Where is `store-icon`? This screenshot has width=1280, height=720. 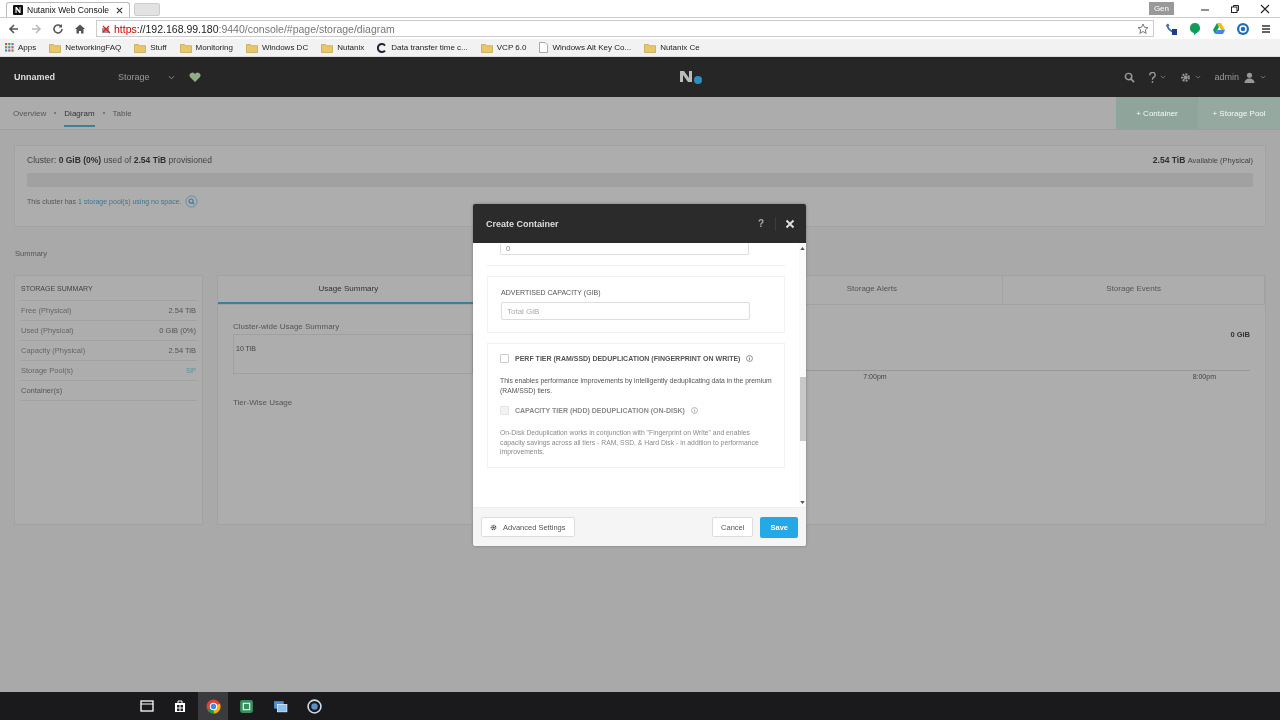
store-icon is located at coordinates (180, 706).